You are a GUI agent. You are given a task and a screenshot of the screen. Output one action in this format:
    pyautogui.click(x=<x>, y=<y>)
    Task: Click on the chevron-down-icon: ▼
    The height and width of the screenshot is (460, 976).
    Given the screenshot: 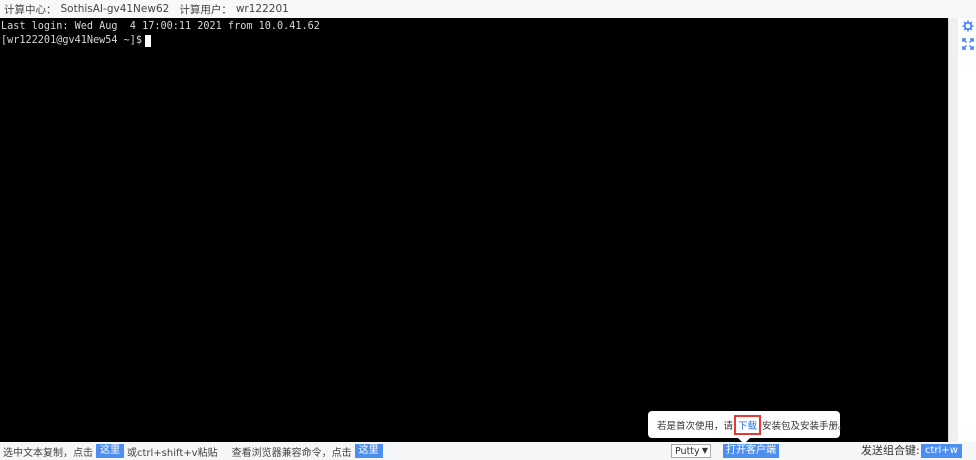 What is the action you would take?
    pyautogui.click(x=704, y=450)
    